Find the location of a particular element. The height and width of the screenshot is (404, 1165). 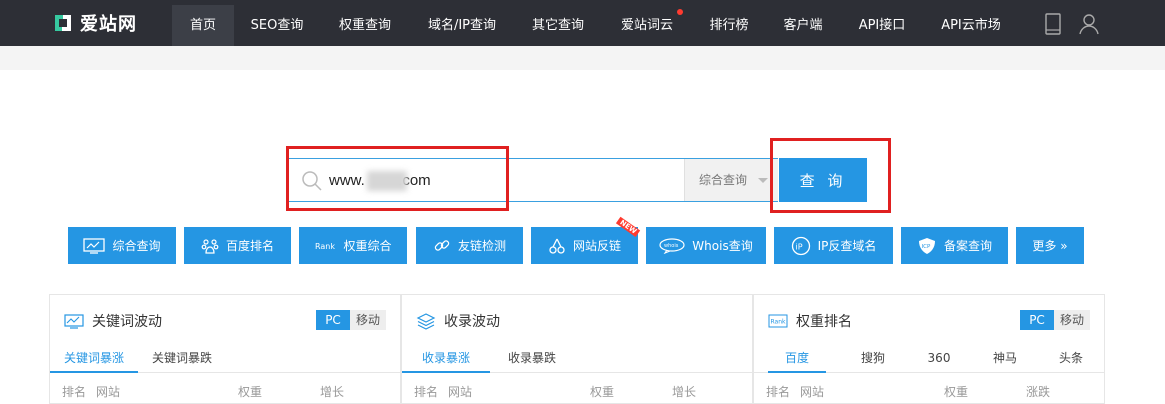

brand-name: 爱站网 is located at coordinates (108, 24).